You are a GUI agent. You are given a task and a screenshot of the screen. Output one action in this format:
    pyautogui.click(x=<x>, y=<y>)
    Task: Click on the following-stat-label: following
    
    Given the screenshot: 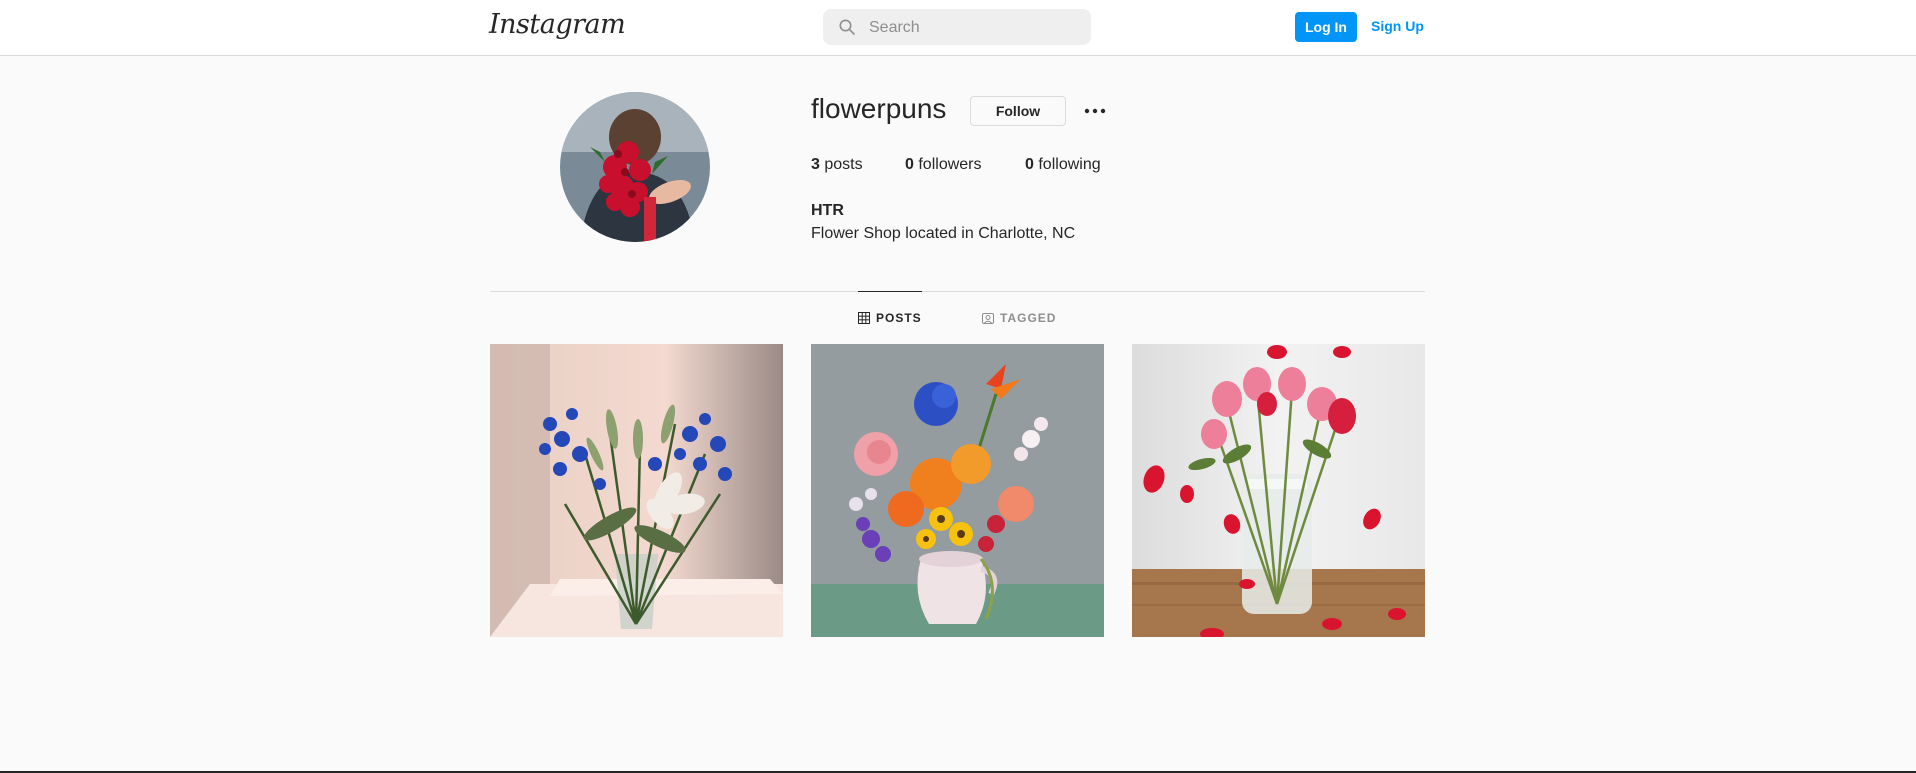 What is the action you would take?
    pyautogui.click(x=1069, y=164)
    